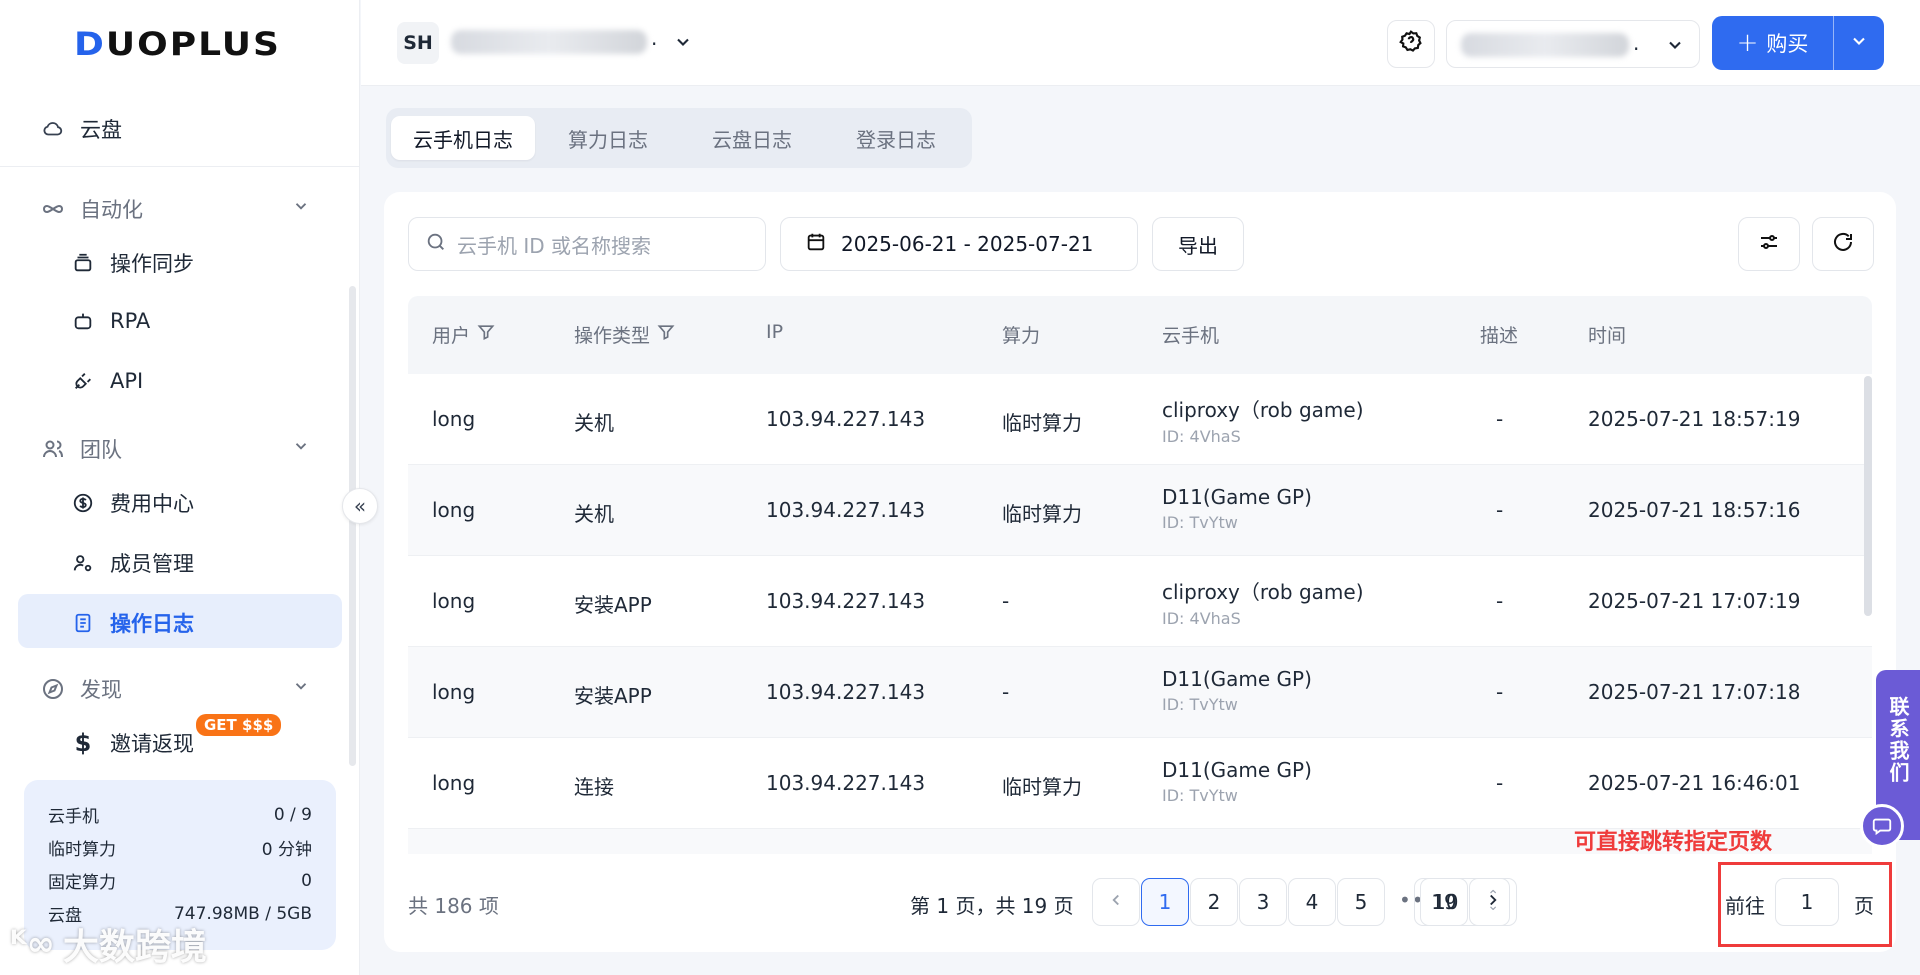 This screenshot has height=975, width=1920. I want to click on table-scrollbar, so click(1868, 496).